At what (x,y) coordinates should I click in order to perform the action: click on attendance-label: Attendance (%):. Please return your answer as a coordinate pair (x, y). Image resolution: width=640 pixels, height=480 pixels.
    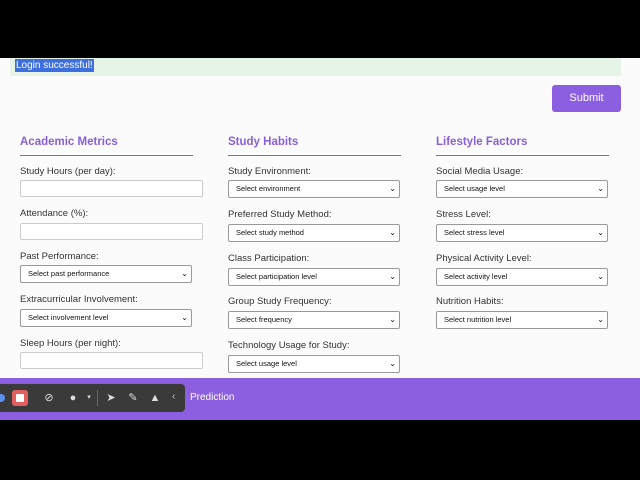
    Looking at the image, I should click on (54, 213).